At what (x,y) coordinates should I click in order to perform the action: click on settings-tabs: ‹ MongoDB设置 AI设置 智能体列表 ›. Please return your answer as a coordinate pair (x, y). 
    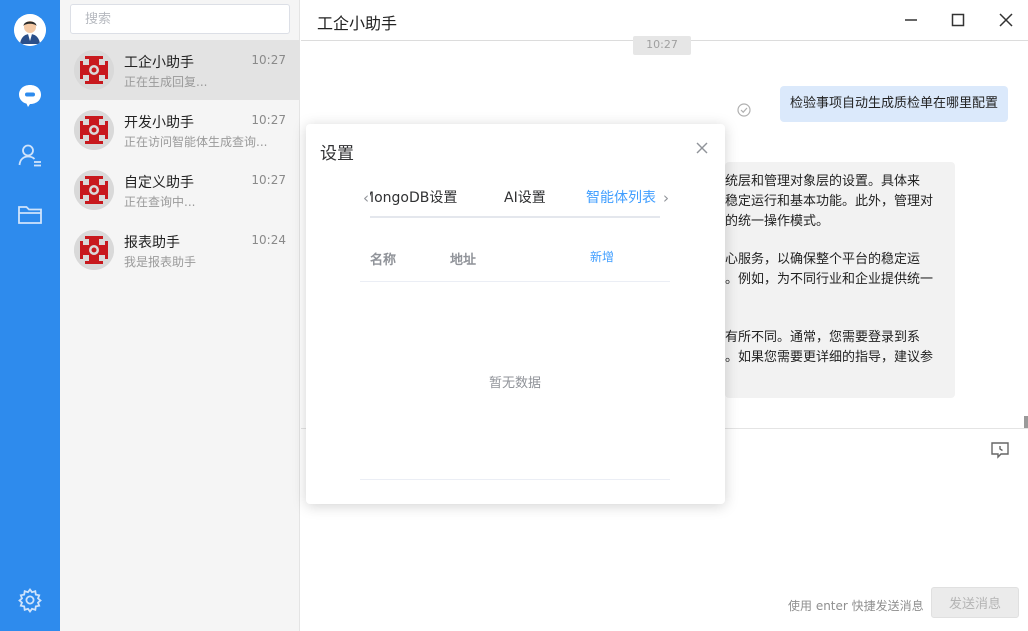
    Looking at the image, I should click on (515, 198).